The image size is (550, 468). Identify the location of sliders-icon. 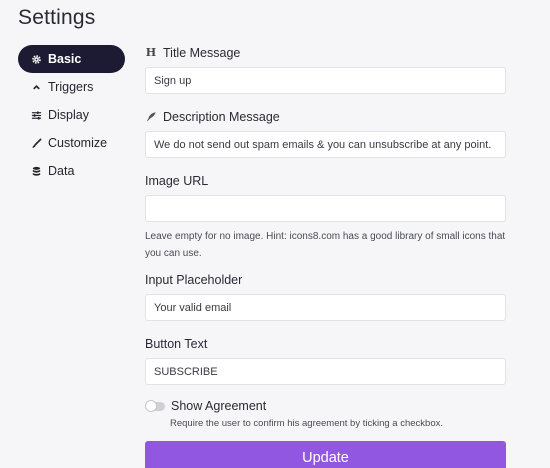
(36, 115).